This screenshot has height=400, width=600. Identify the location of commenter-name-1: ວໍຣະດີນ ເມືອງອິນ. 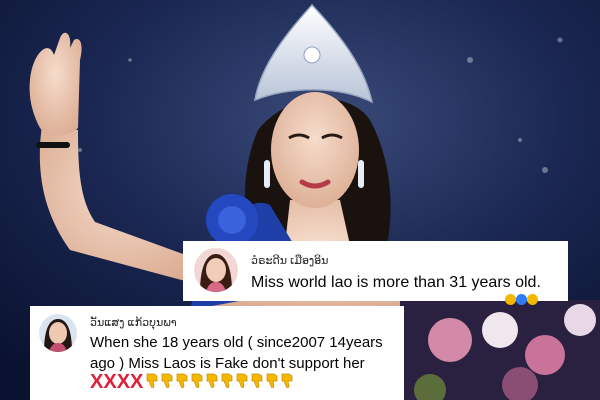
(289, 260).